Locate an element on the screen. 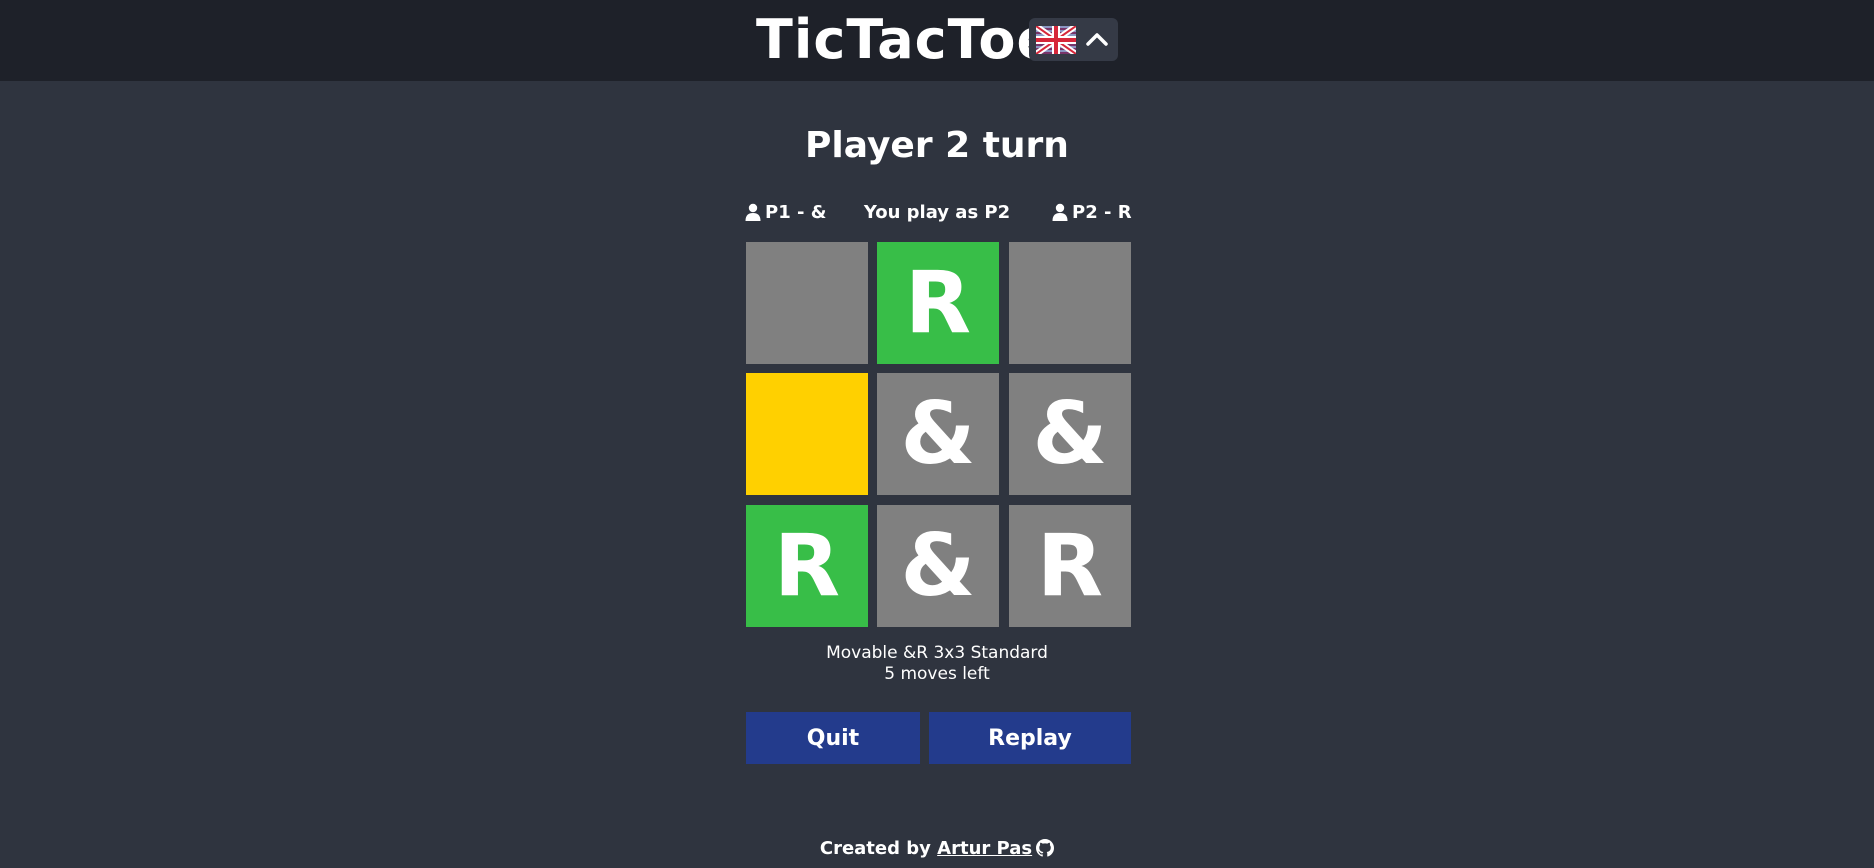 This screenshot has height=868, width=1874. user-icon is located at coordinates (1060, 212).